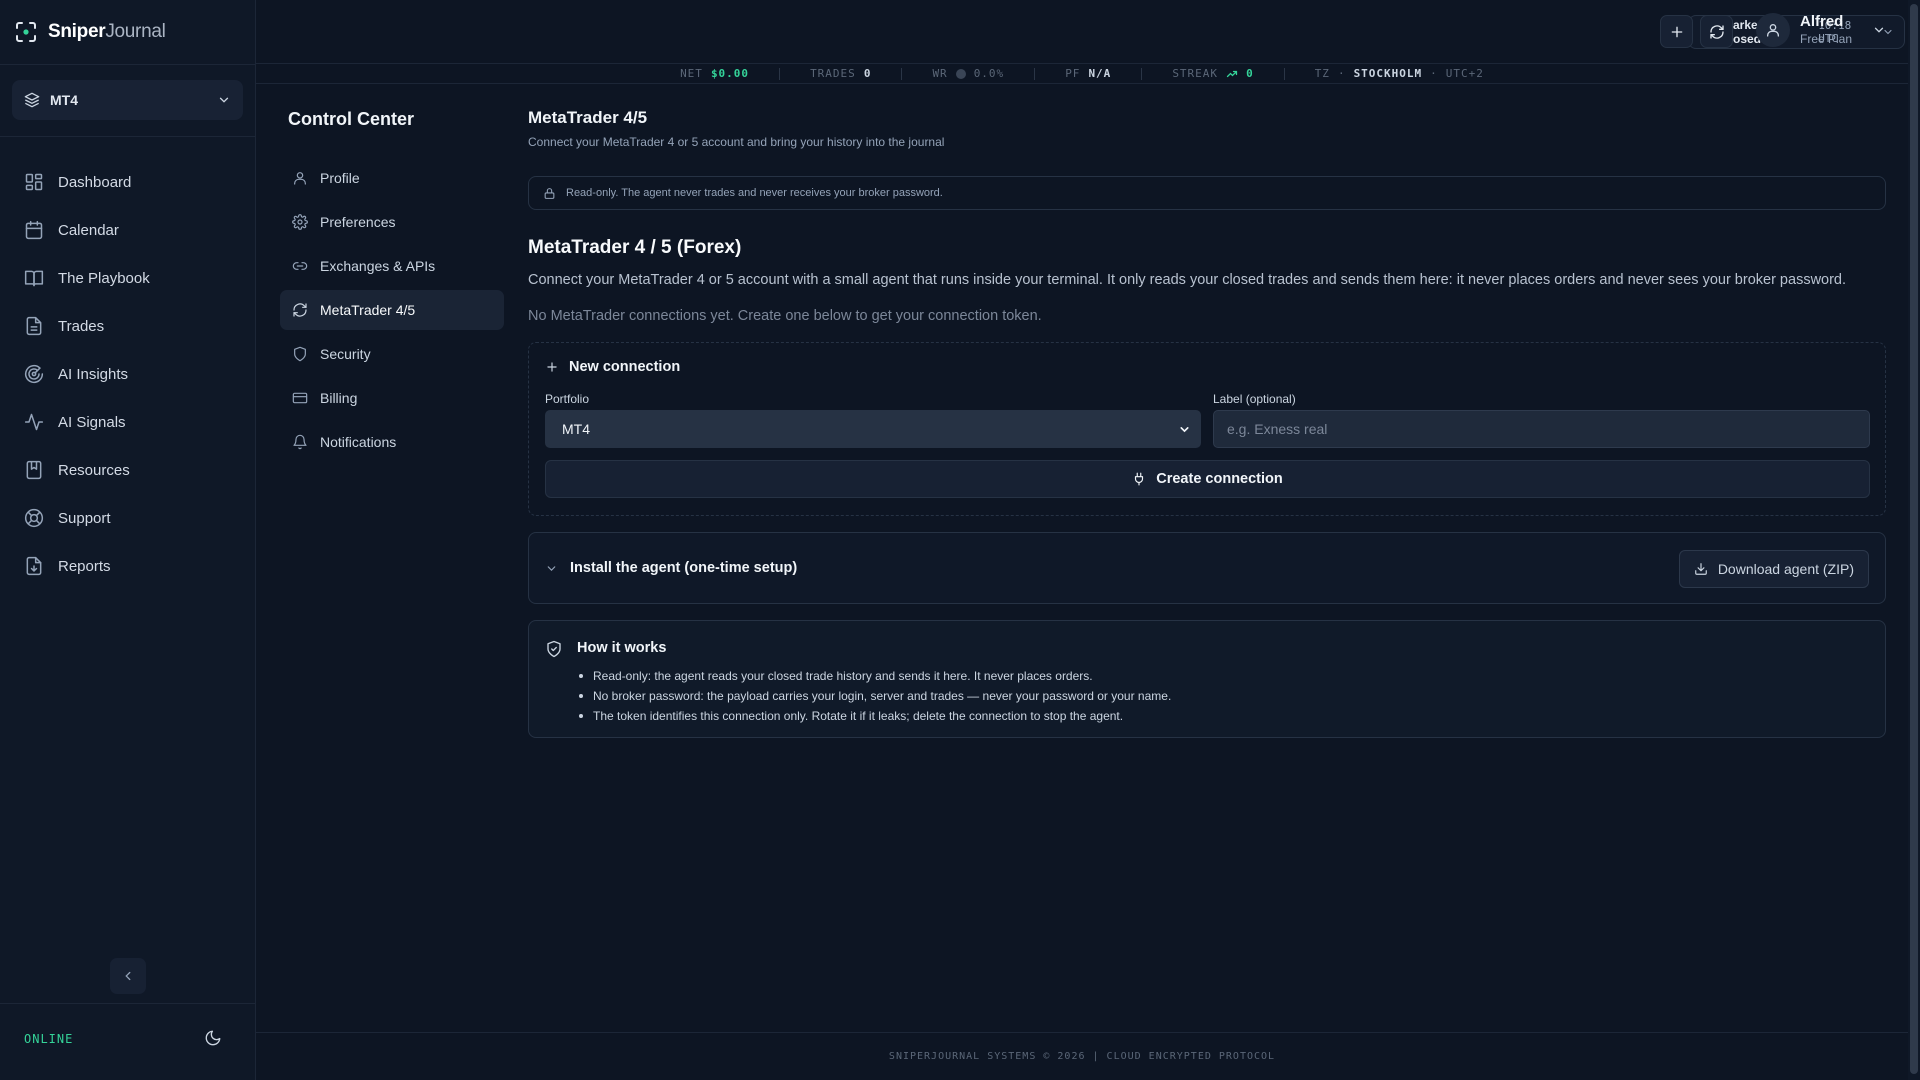 Image resolution: width=1920 pixels, height=1080 pixels. What do you see at coordinates (339, 398) in the screenshot?
I see `settings-item-label: Billing` at bounding box center [339, 398].